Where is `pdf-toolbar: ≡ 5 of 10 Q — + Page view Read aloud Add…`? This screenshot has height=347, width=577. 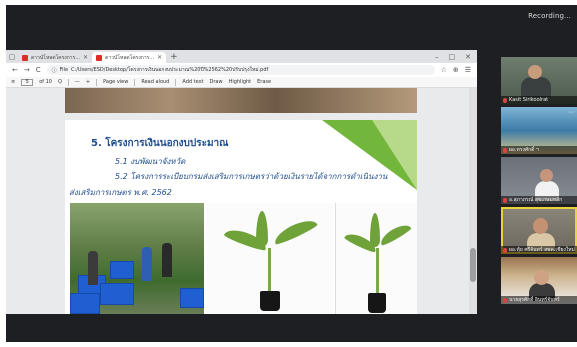 pdf-toolbar: ≡ 5 of 10 Q — + Page view Read aloud Add… is located at coordinates (241, 82).